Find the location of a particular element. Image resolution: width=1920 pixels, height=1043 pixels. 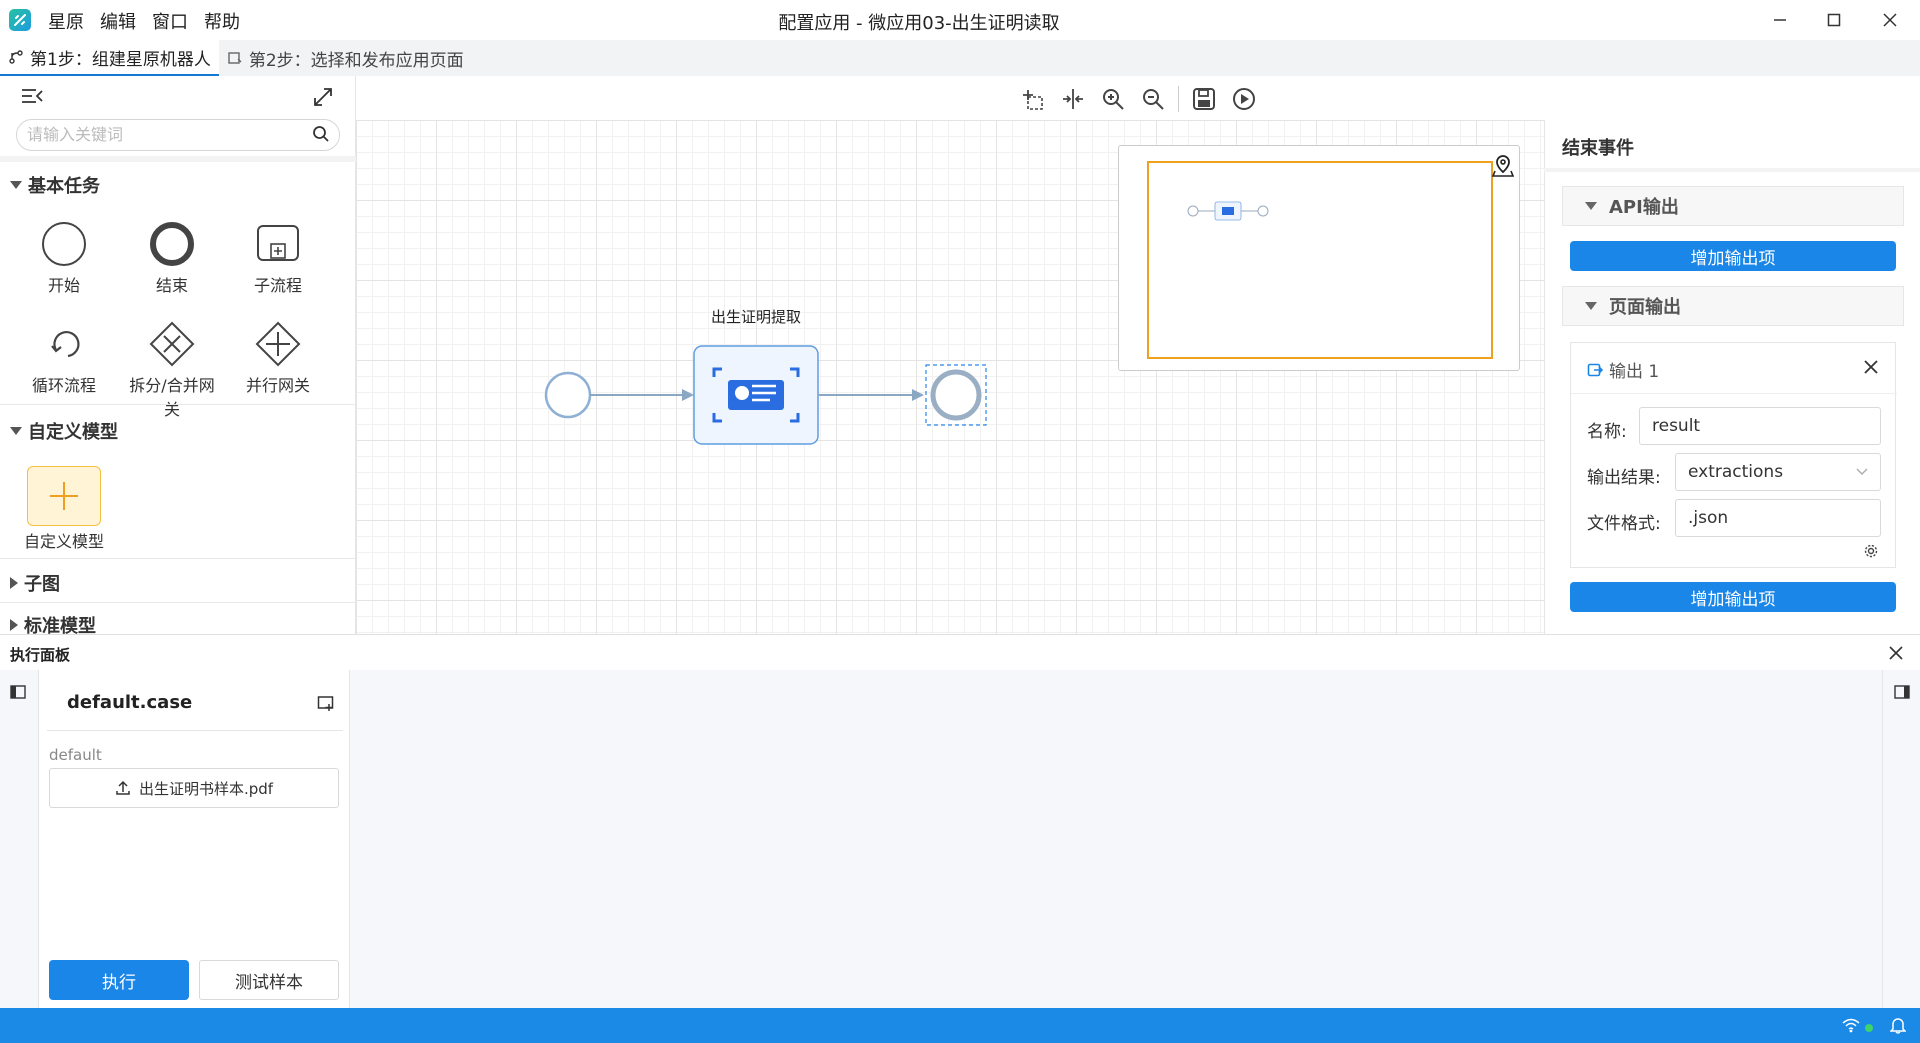

location-pin-icon is located at coordinates (1503, 168).